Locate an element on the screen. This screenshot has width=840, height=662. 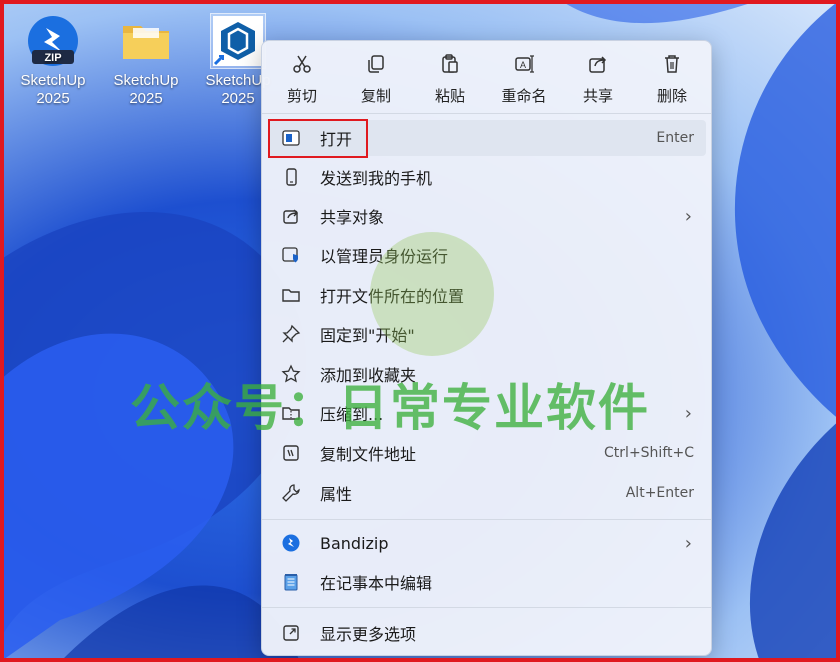
svg-text: A is located at coordinates (523, 65).